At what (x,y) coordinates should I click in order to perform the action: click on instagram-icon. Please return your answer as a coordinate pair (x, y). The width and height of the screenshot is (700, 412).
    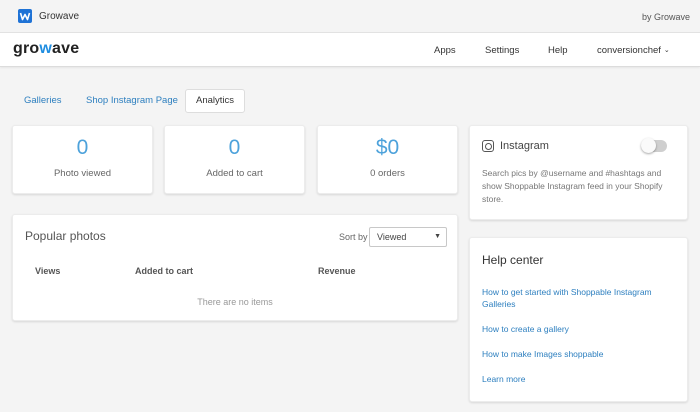
    Looking at the image, I should click on (488, 146).